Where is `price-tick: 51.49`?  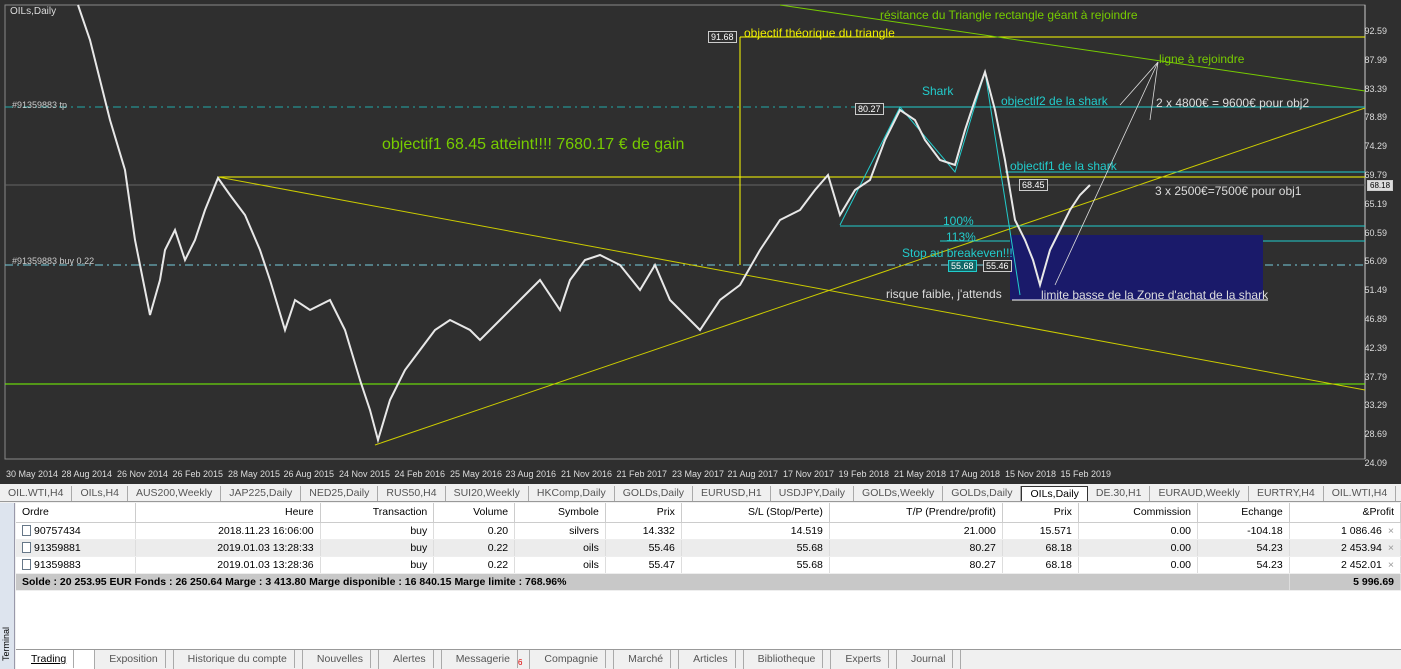
price-tick: 51.49 is located at coordinates (1375, 290).